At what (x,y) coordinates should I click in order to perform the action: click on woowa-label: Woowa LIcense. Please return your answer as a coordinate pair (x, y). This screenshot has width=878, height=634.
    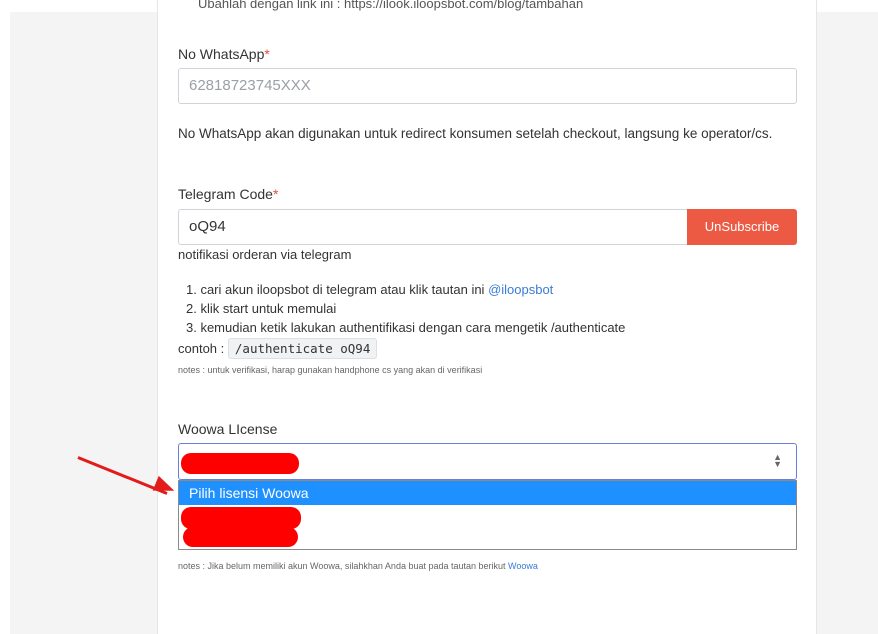
    Looking at the image, I should click on (228, 429).